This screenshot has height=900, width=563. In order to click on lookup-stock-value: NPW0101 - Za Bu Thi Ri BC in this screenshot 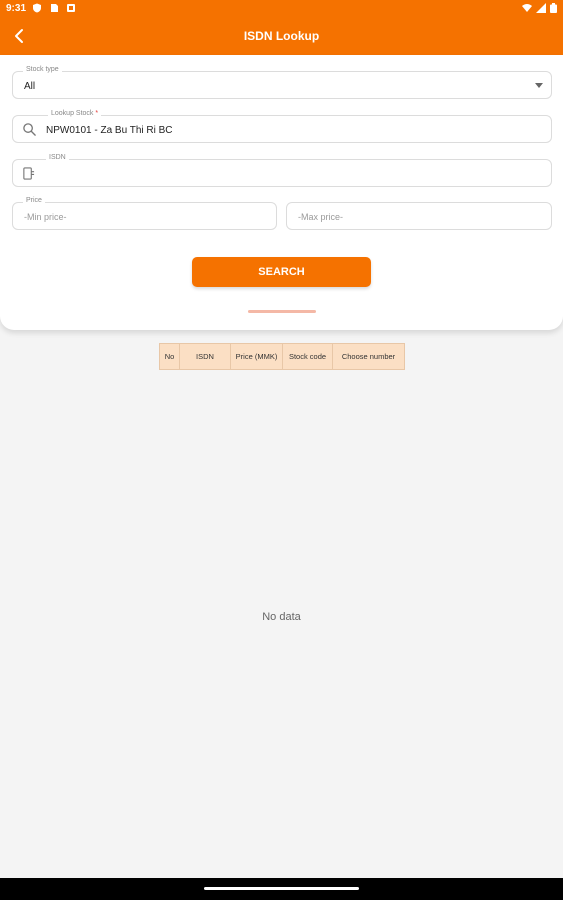, I will do `click(109, 130)`.